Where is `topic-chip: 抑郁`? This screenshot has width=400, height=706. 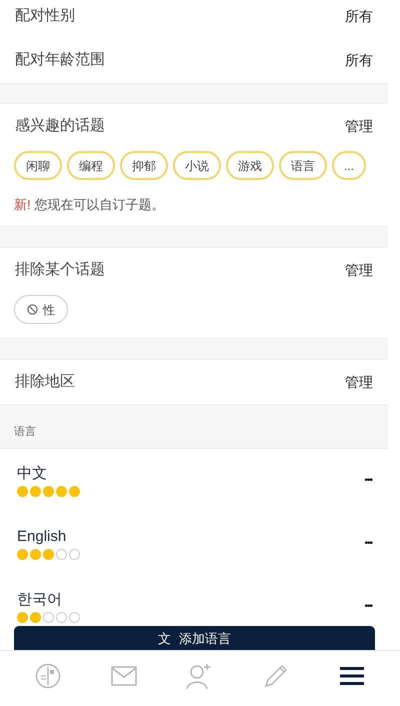 topic-chip: 抑郁 is located at coordinates (144, 165).